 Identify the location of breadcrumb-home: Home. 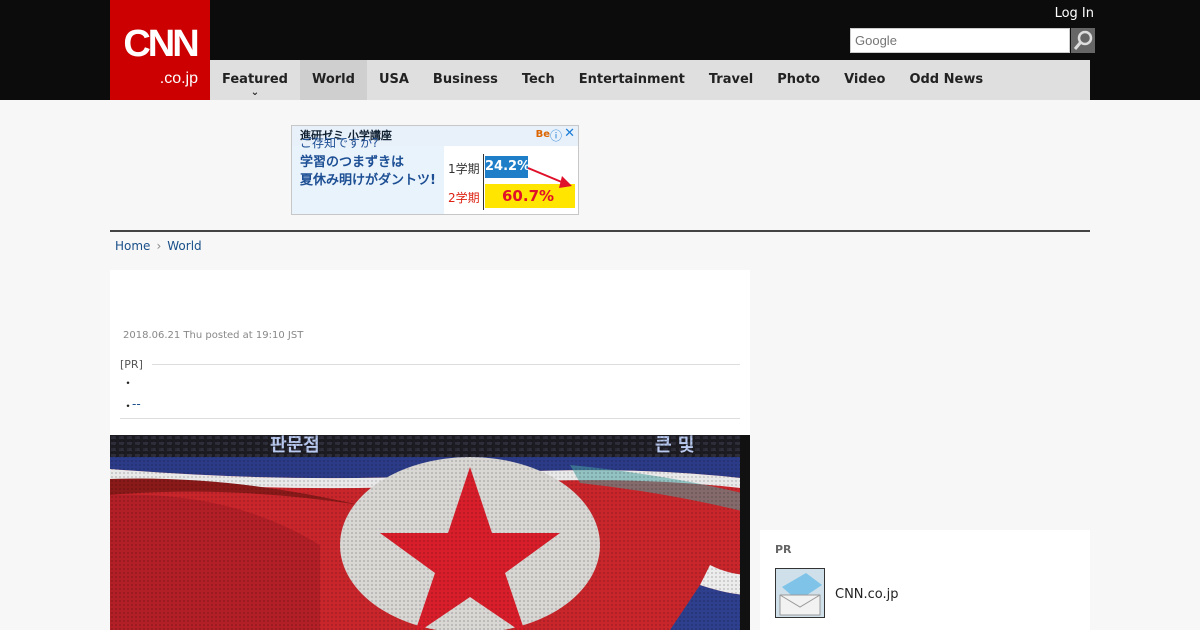
(132, 246).